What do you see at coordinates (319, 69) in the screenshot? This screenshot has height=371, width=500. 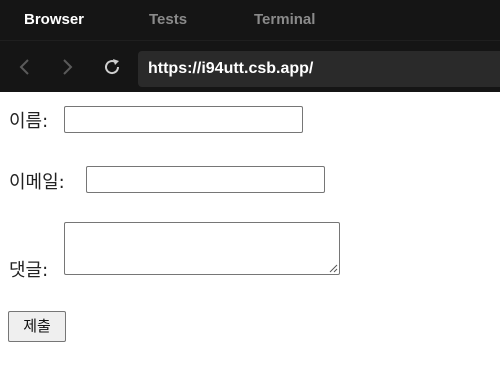 I see `address-bar: https://i94utt.csb.app/` at bounding box center [319, 69].